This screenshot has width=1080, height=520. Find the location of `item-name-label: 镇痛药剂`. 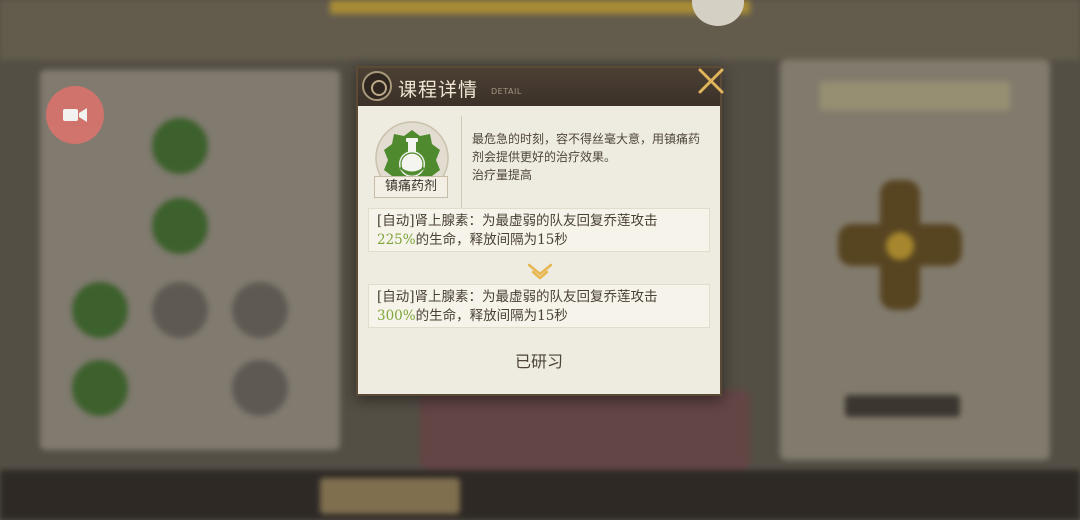

item-name-label: 镇痛药剂 is located at coordinates (411, 187).